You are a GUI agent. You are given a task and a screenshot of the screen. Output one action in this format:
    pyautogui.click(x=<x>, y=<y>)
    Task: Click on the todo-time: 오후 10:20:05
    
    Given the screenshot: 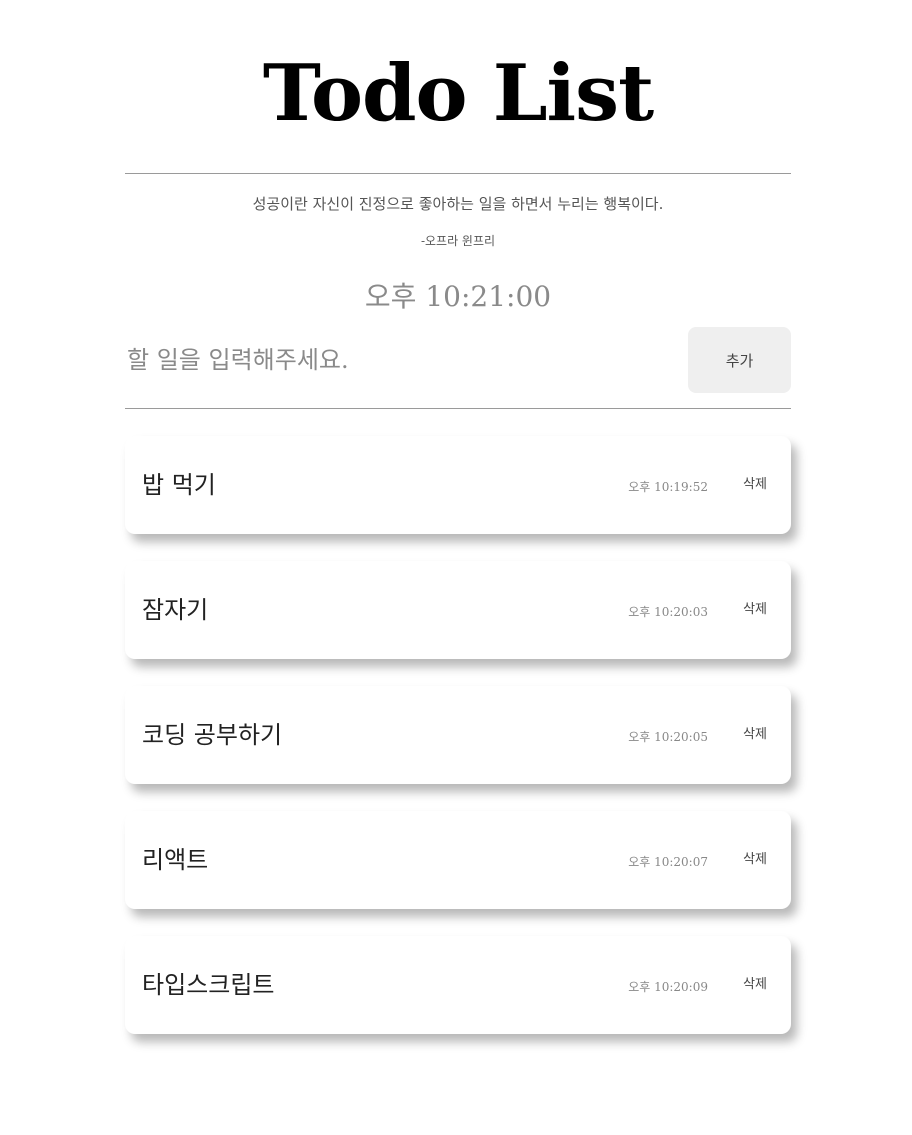 What is the action you would take?
    pyautogui.click(x=668, y=737)
    